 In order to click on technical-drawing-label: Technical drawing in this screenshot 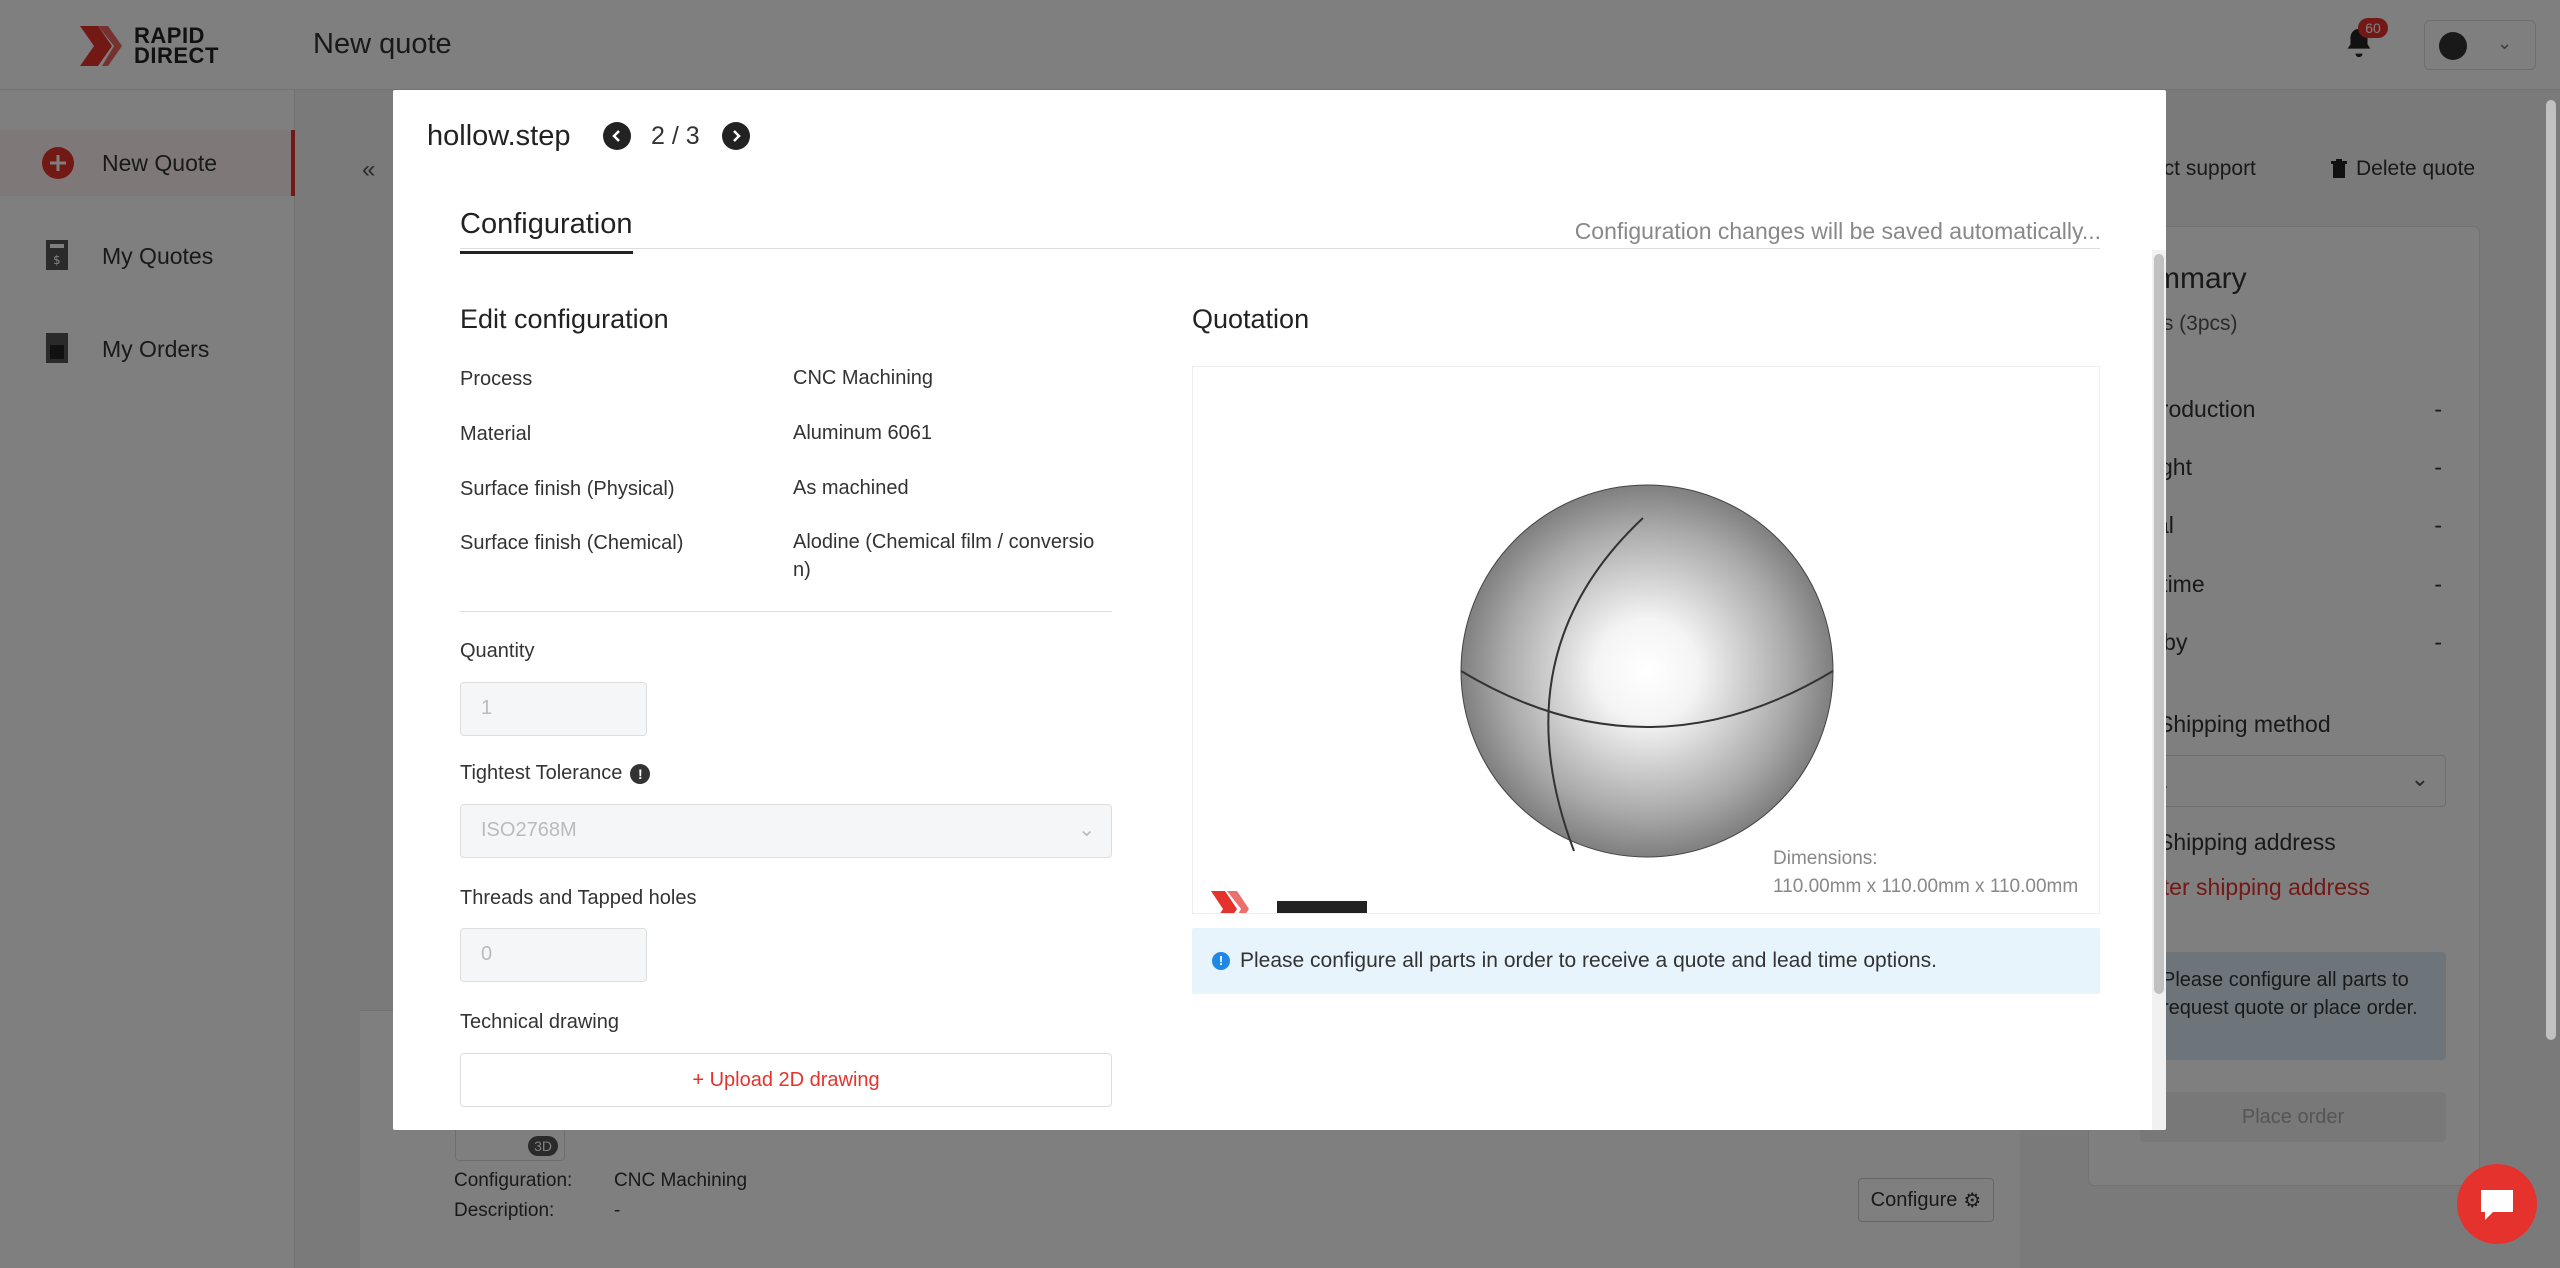, I will do `click(539, 1022)`.